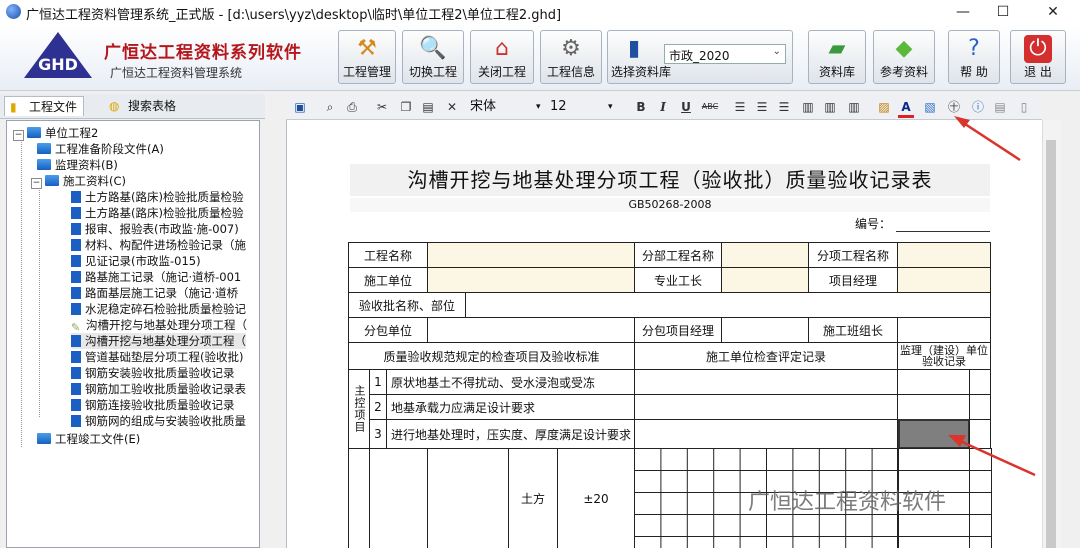 This screenshot has width=1080, height=548. I want to click on foreman-field, so click(765, 280).